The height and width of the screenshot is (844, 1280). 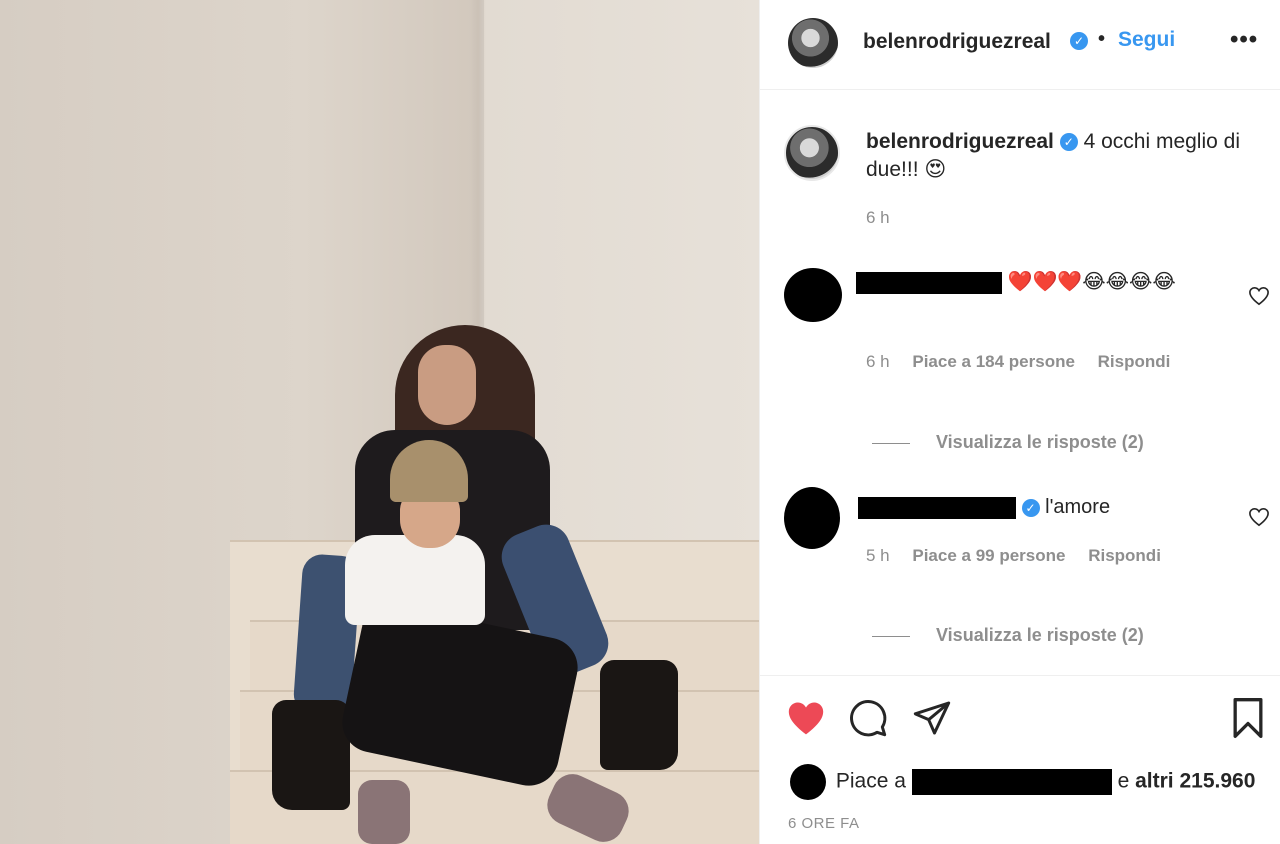 What do you see at coordinates (824, 823) in the screenshot?
I see `post-time: 6 ORE FA` at bounding box center [824, 823].